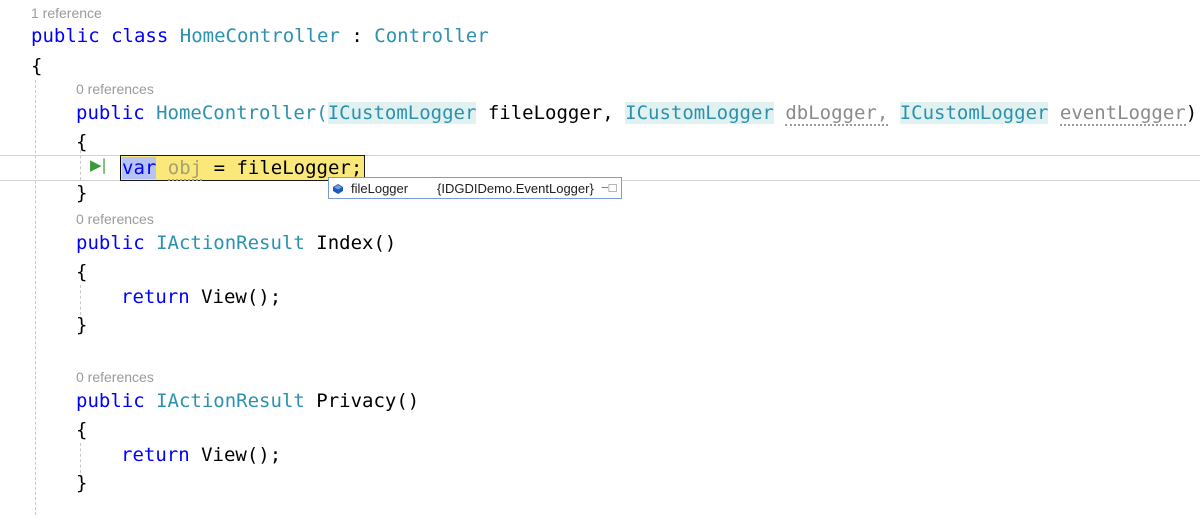 This screenshot has width=1200, height=518. What do you see at coordinates (1122, 114) in the screenshot?
I see `param-eventLogger: eventLogger` at bounding box center [1122, 114].